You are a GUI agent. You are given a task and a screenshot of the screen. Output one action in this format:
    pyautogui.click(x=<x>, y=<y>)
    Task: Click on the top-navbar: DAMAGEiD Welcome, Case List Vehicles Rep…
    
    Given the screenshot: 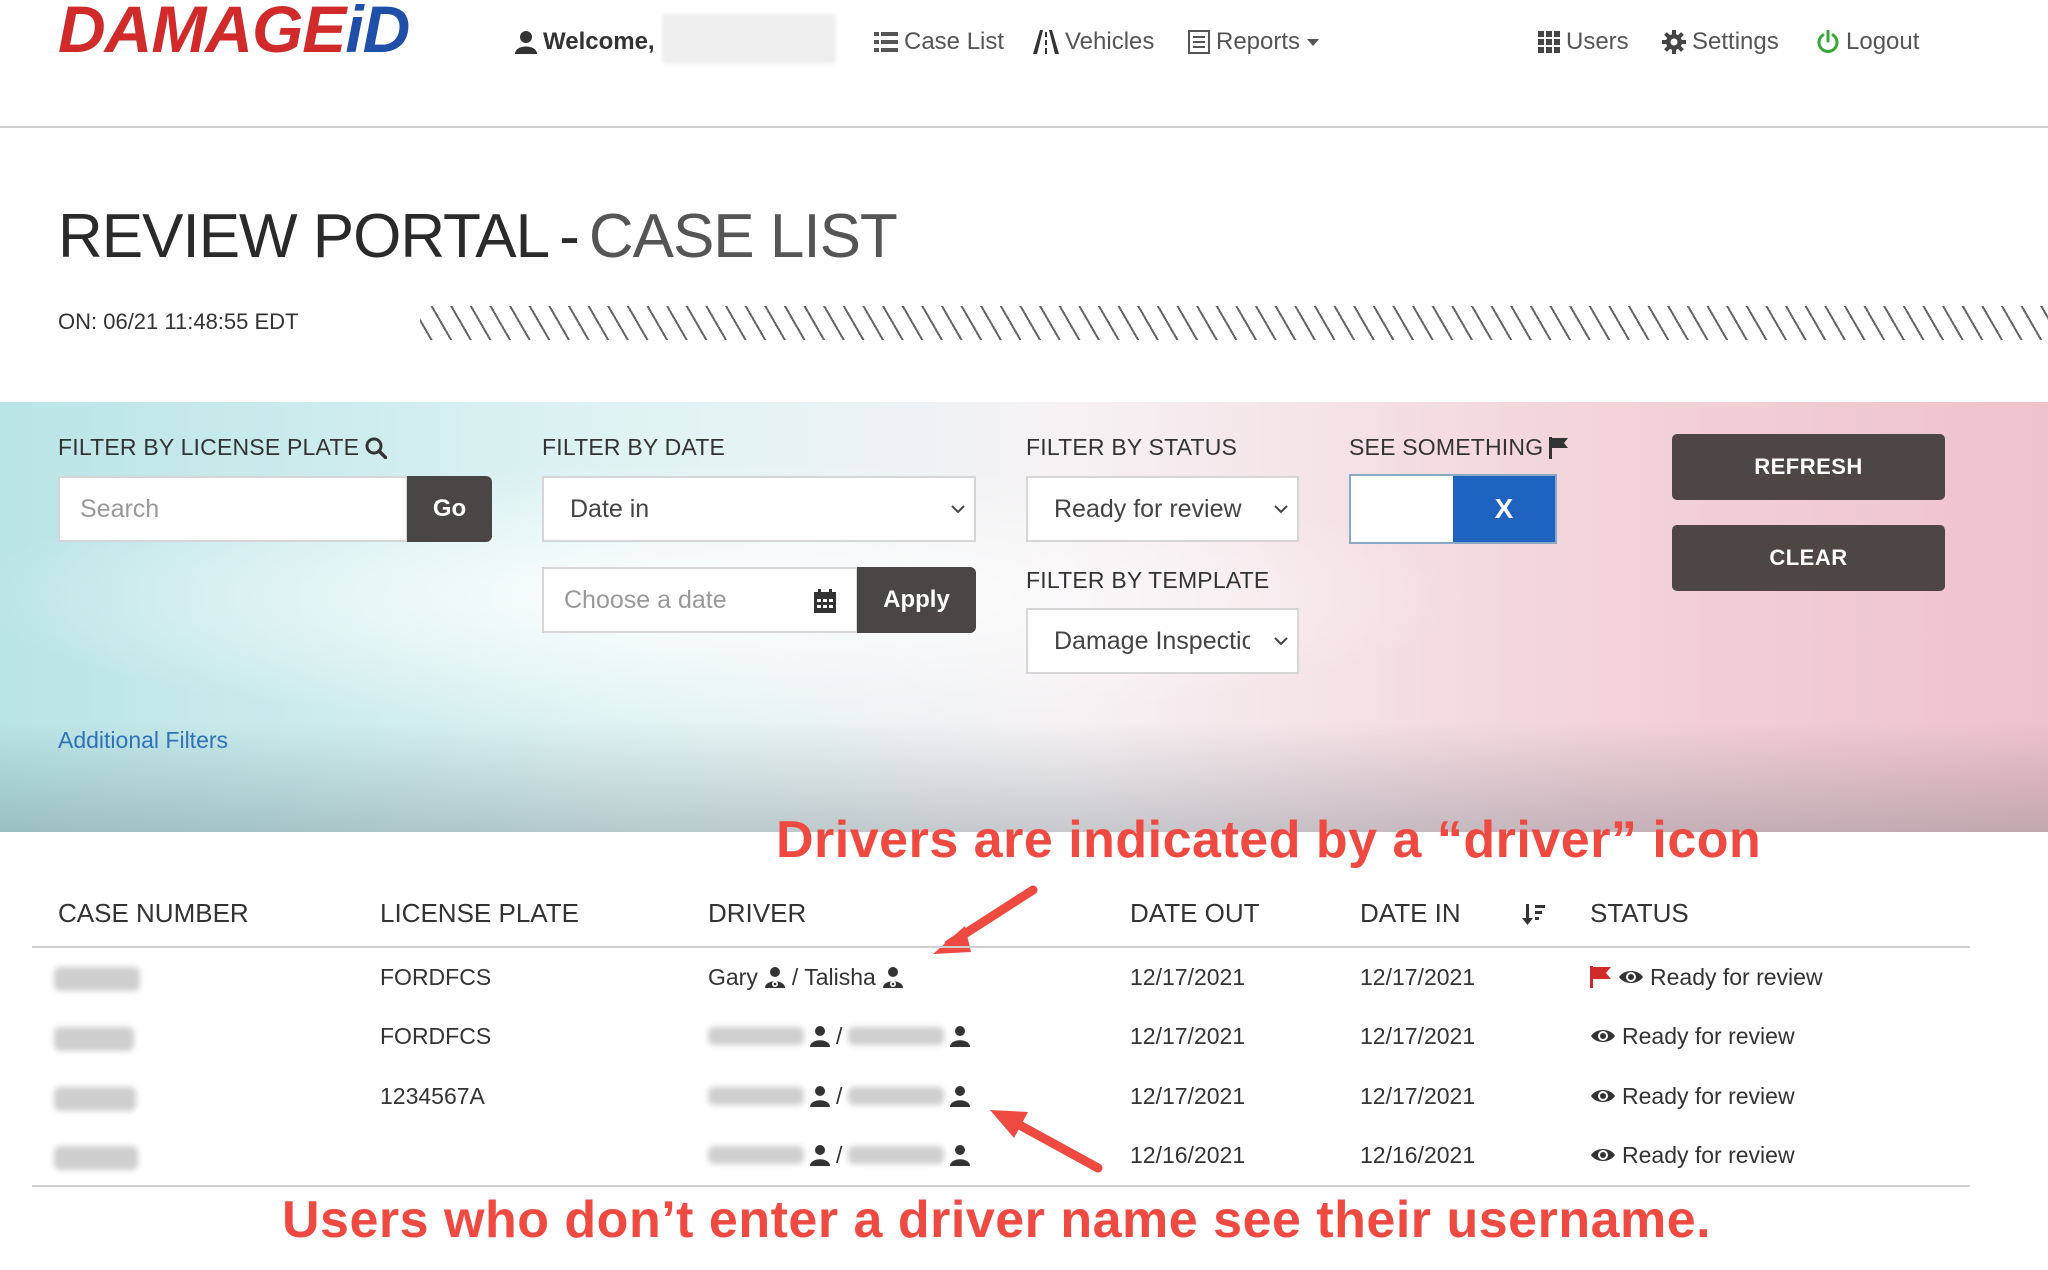 What is the action you would take?
    pyautogui.click(x=1024, y=64)
    